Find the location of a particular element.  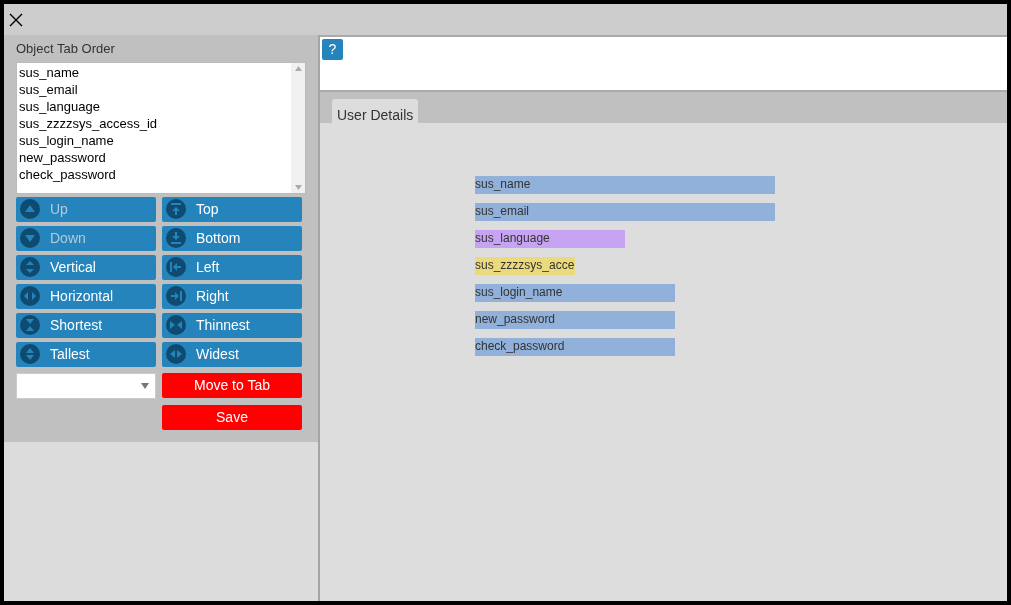

close-icon is located at coordinates (16, 19).